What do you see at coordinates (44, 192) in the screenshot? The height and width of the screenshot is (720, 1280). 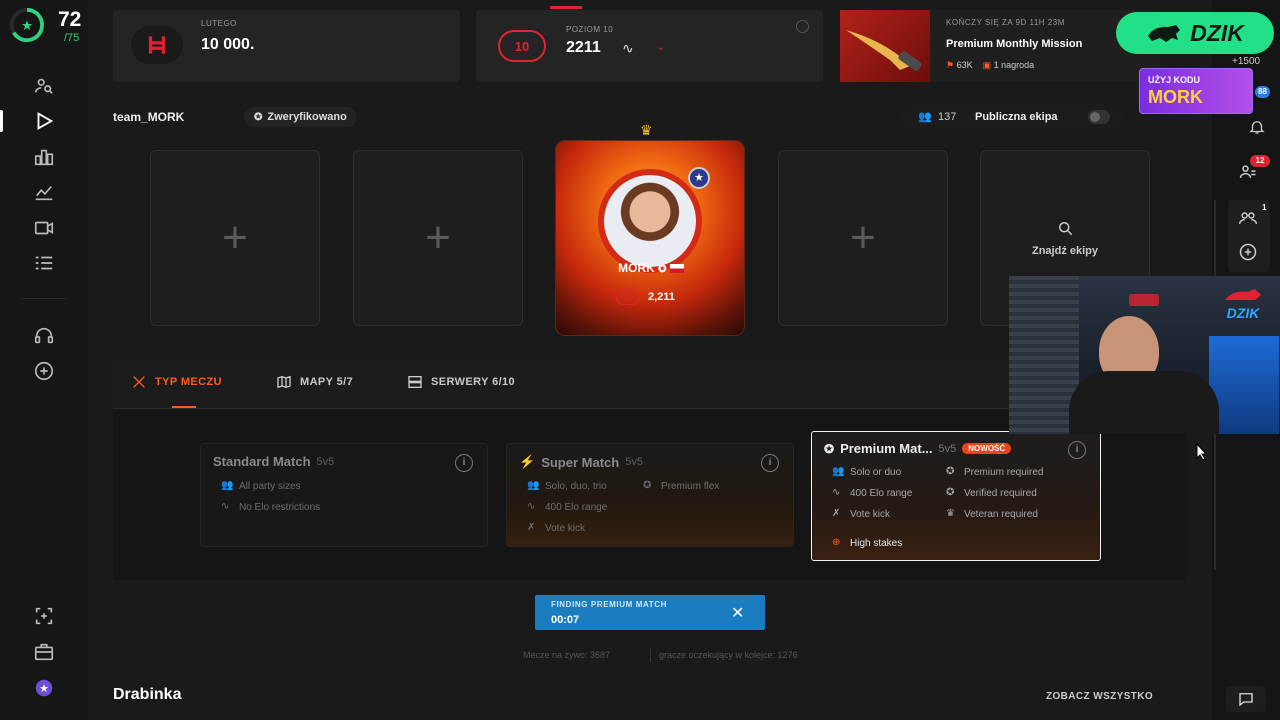 I see `stats-icon` at bounding box center [44, 192].